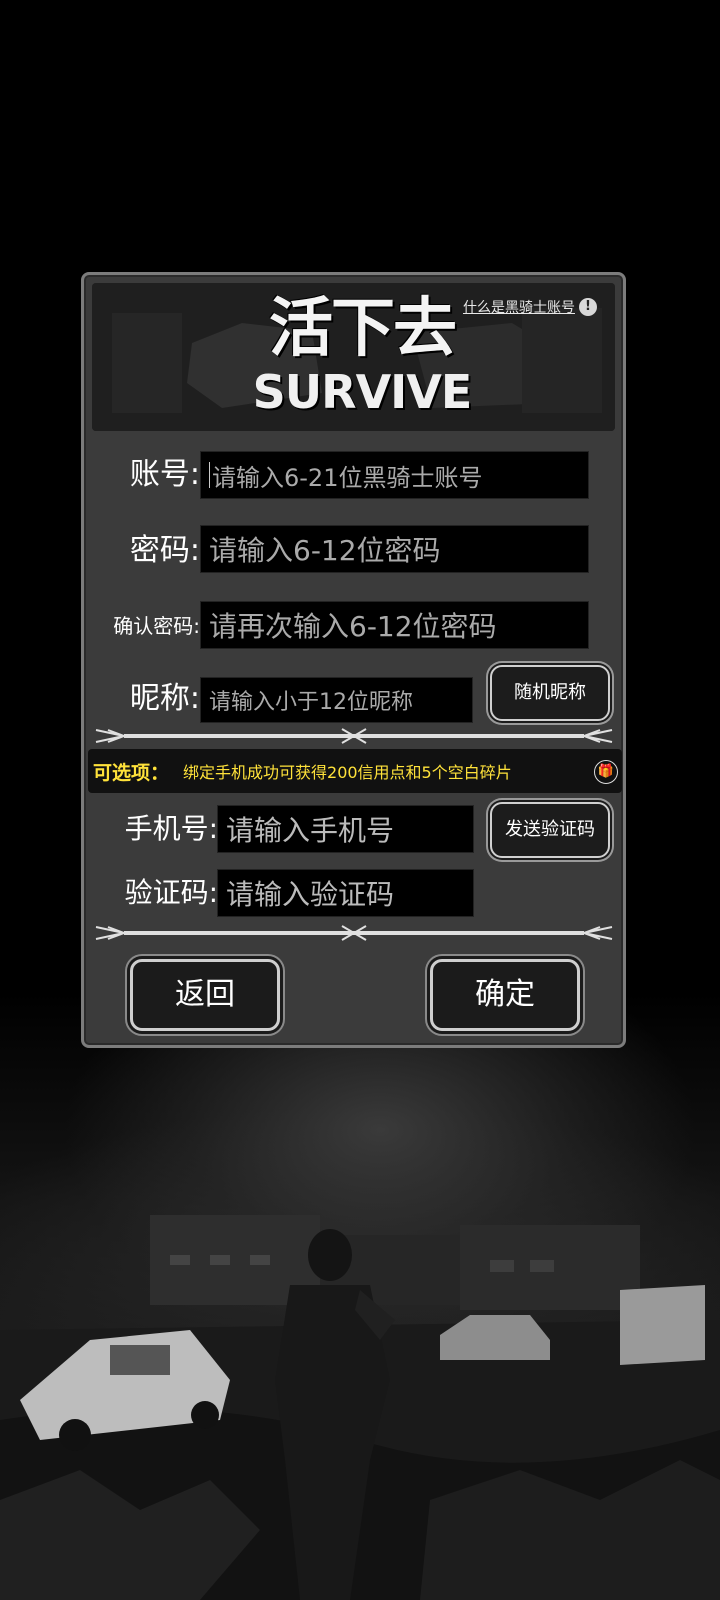 The width and height of the screenshot is (720, 1600). I want to click on nickname-input: 请输入小于12位昵称, so click(336, 700).